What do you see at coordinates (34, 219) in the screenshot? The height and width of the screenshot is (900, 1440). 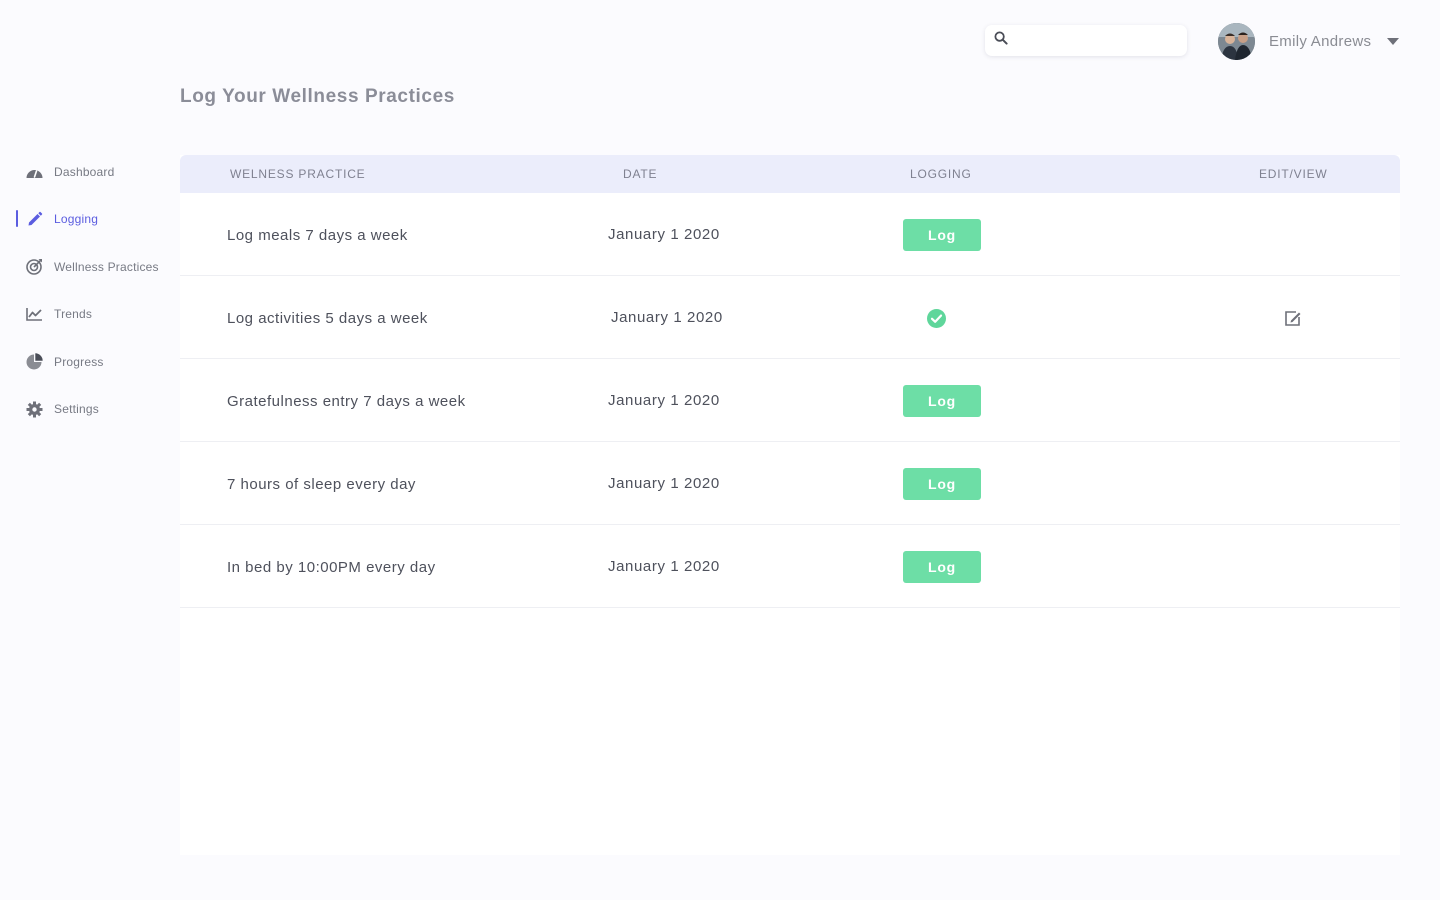 I see `pencil-icon` at bounding box center [34, 219].